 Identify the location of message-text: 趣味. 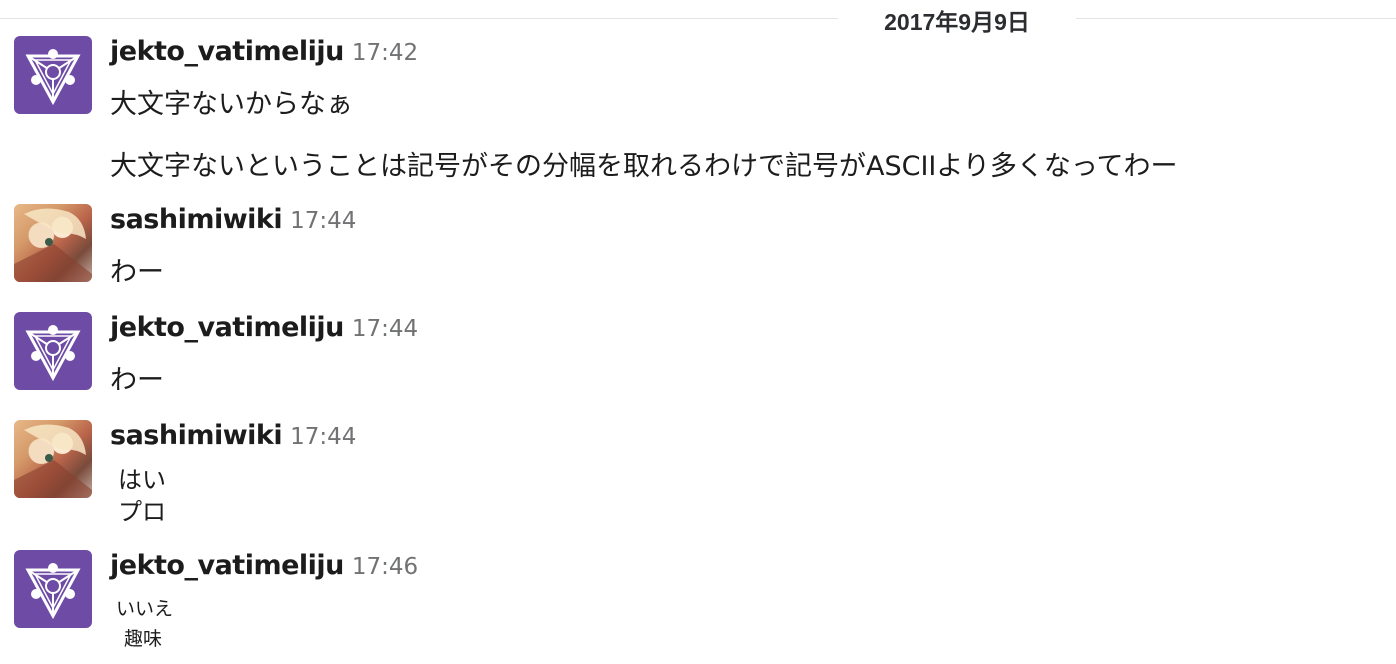
(143, 639).